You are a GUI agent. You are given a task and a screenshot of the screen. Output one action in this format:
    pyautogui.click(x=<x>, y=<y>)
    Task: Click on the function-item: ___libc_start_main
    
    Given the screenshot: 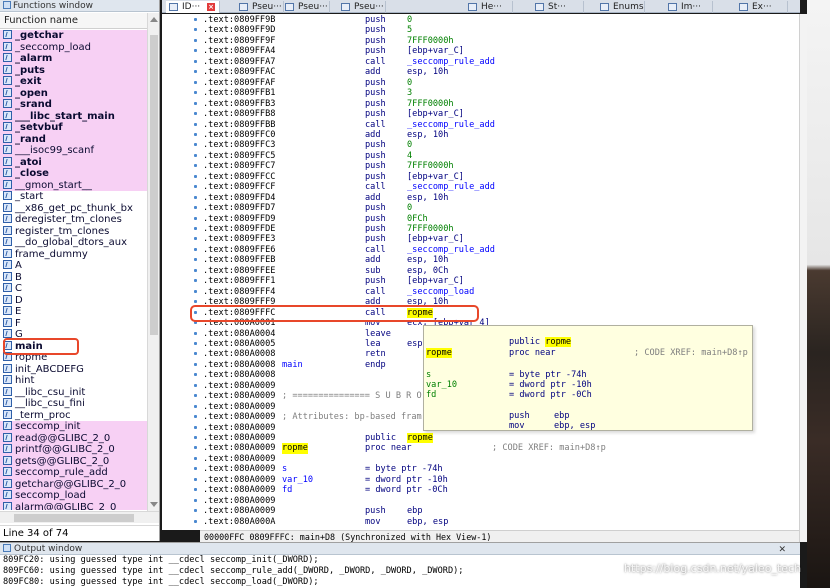 What is the action you would take?
    pyautogui.click(x=73, y=116)
    